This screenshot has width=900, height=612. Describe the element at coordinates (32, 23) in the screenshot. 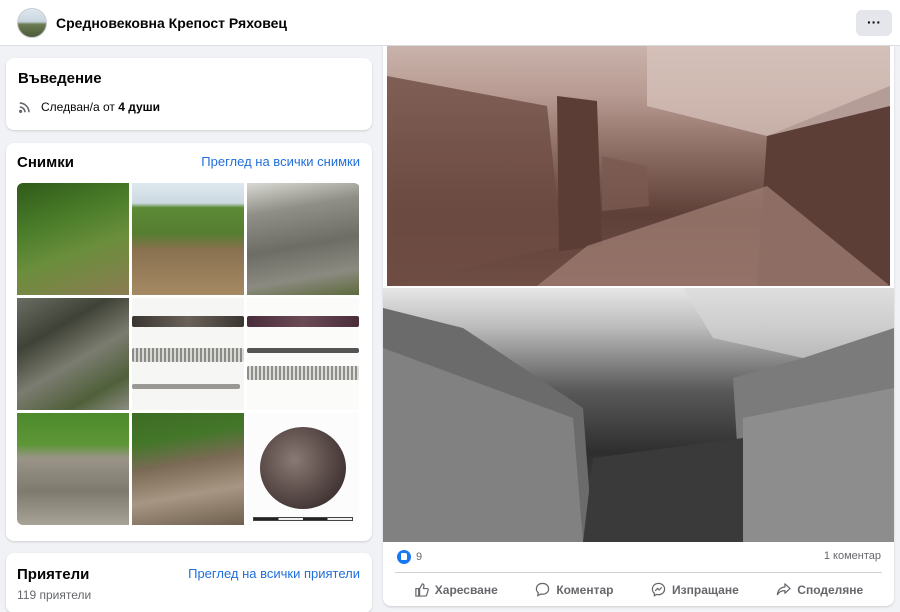

I see `page-avatar` at that location.